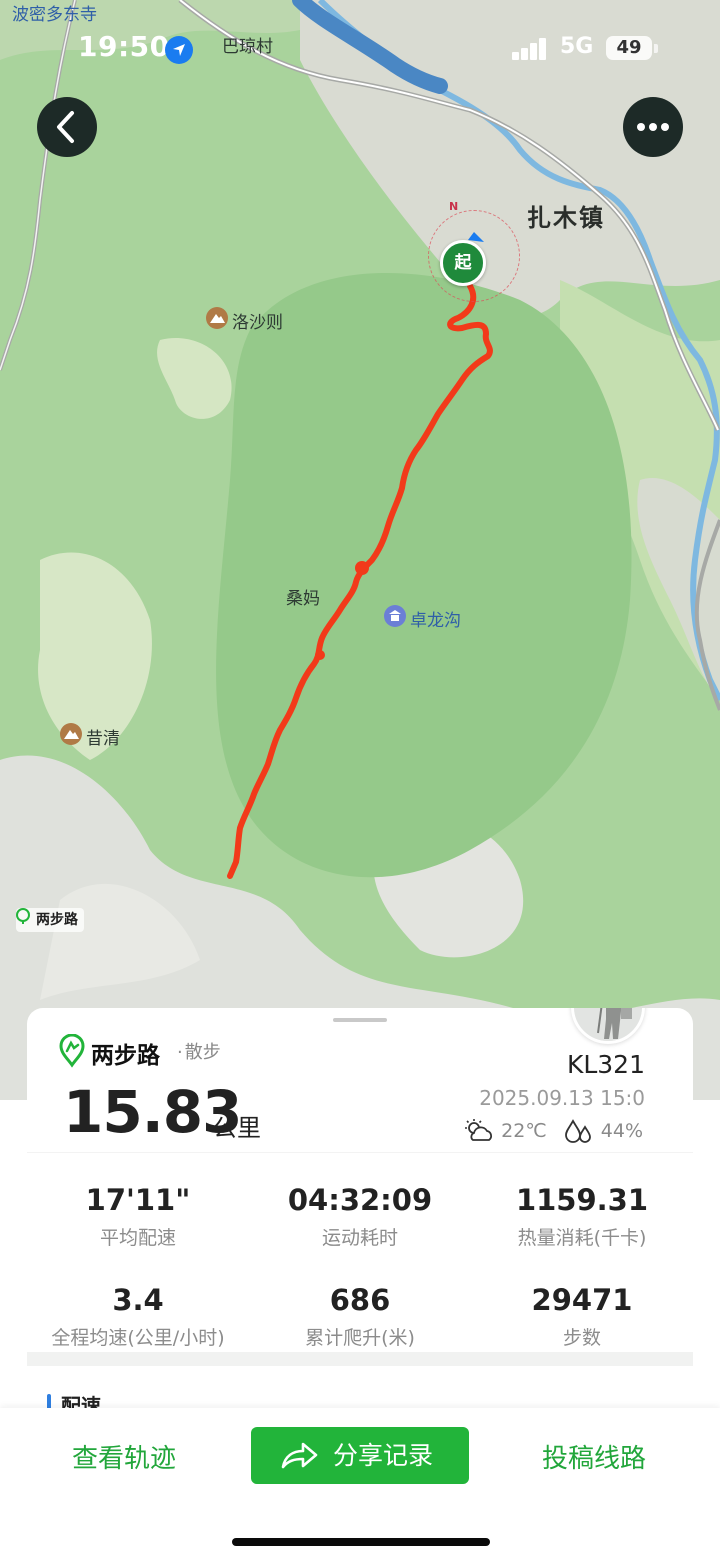 This screenshot has height=1560, width=720. I want to click on map-watermark: 两步路, so click(50, 920).